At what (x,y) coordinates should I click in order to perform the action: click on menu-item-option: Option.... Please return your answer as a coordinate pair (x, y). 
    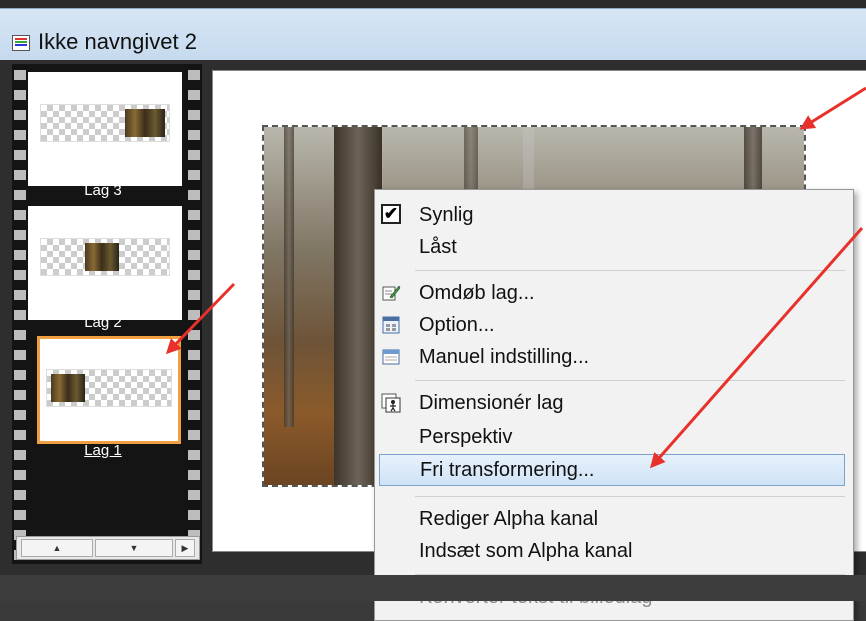
    Looking at the image, I should click on (614, 326).